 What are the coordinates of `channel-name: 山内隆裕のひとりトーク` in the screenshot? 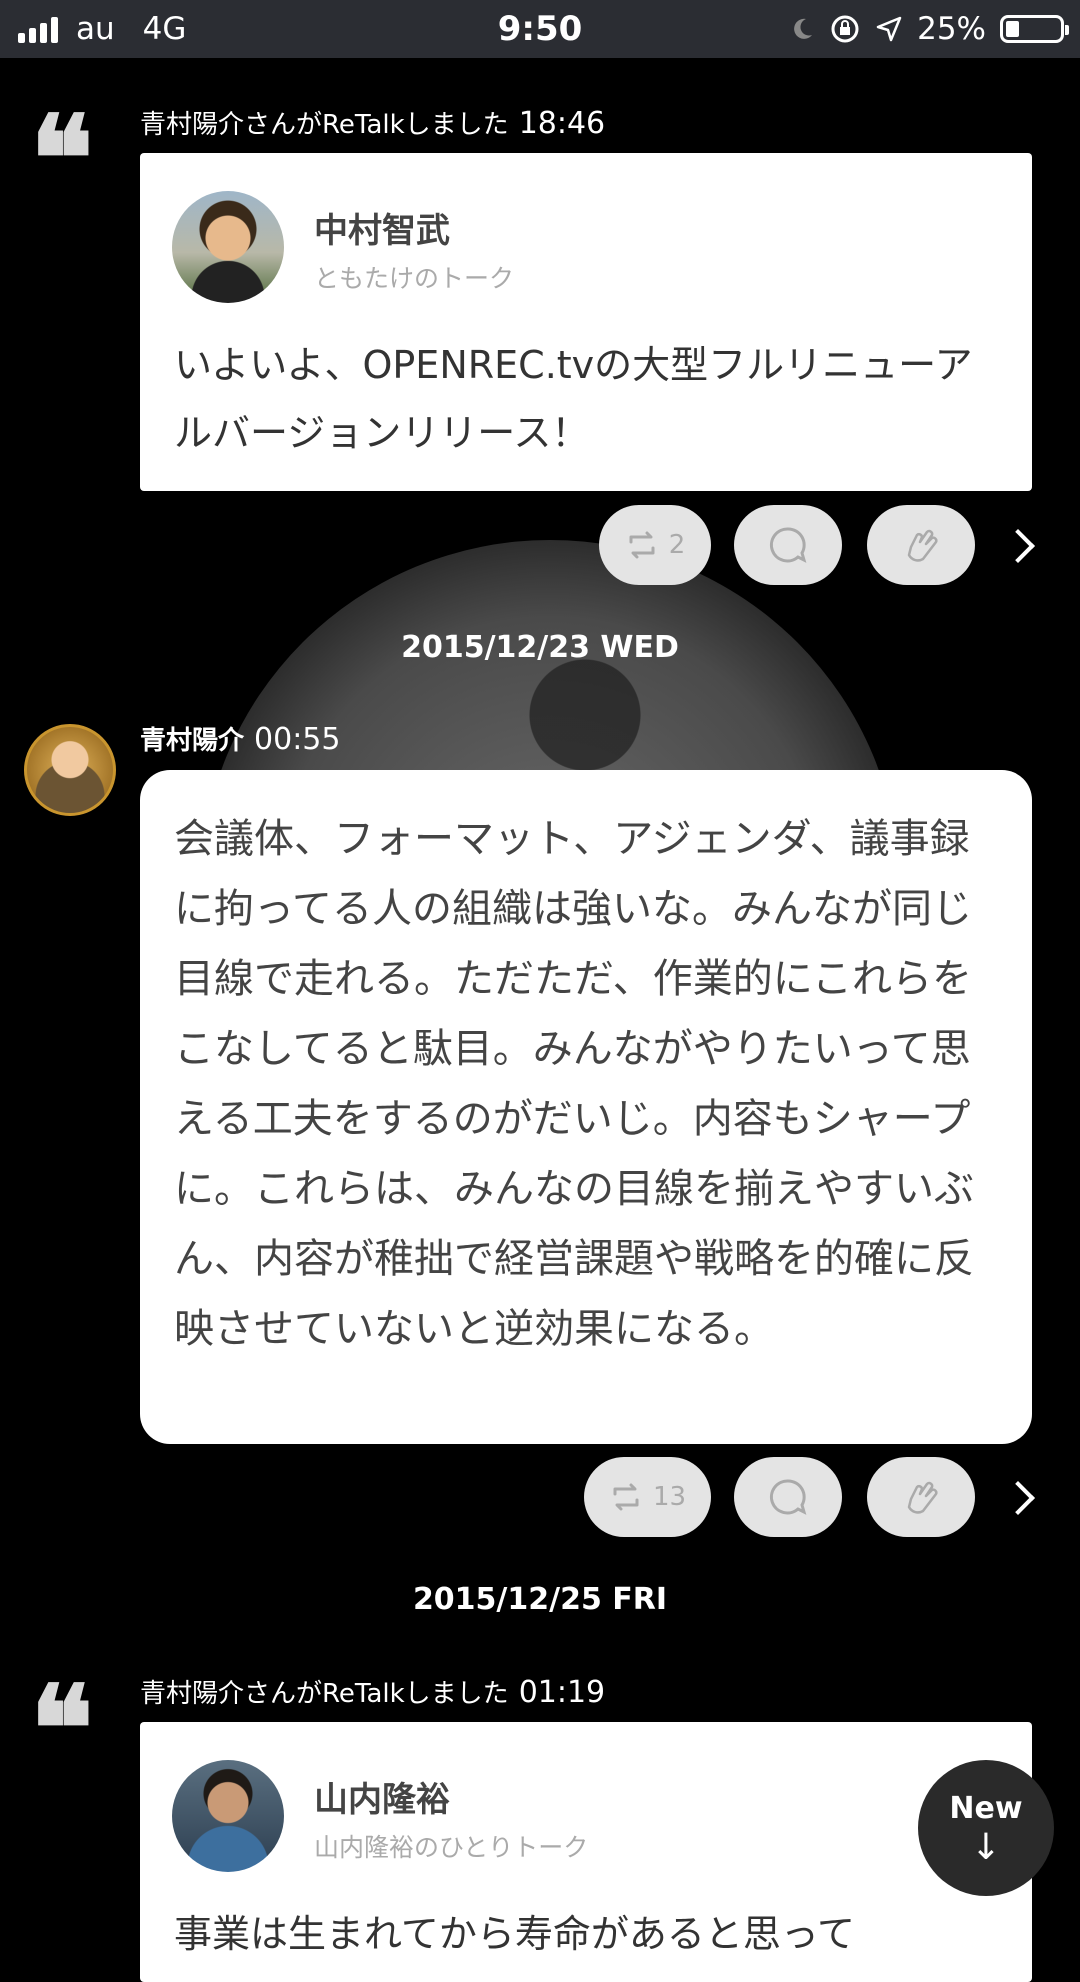 It's located at (451, 1846).